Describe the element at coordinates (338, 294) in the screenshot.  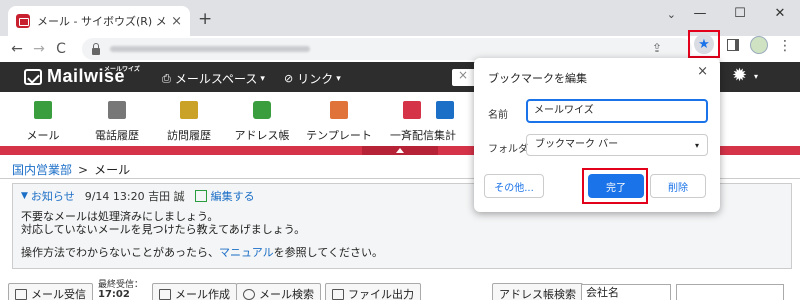
I see `file-icon` at that location.